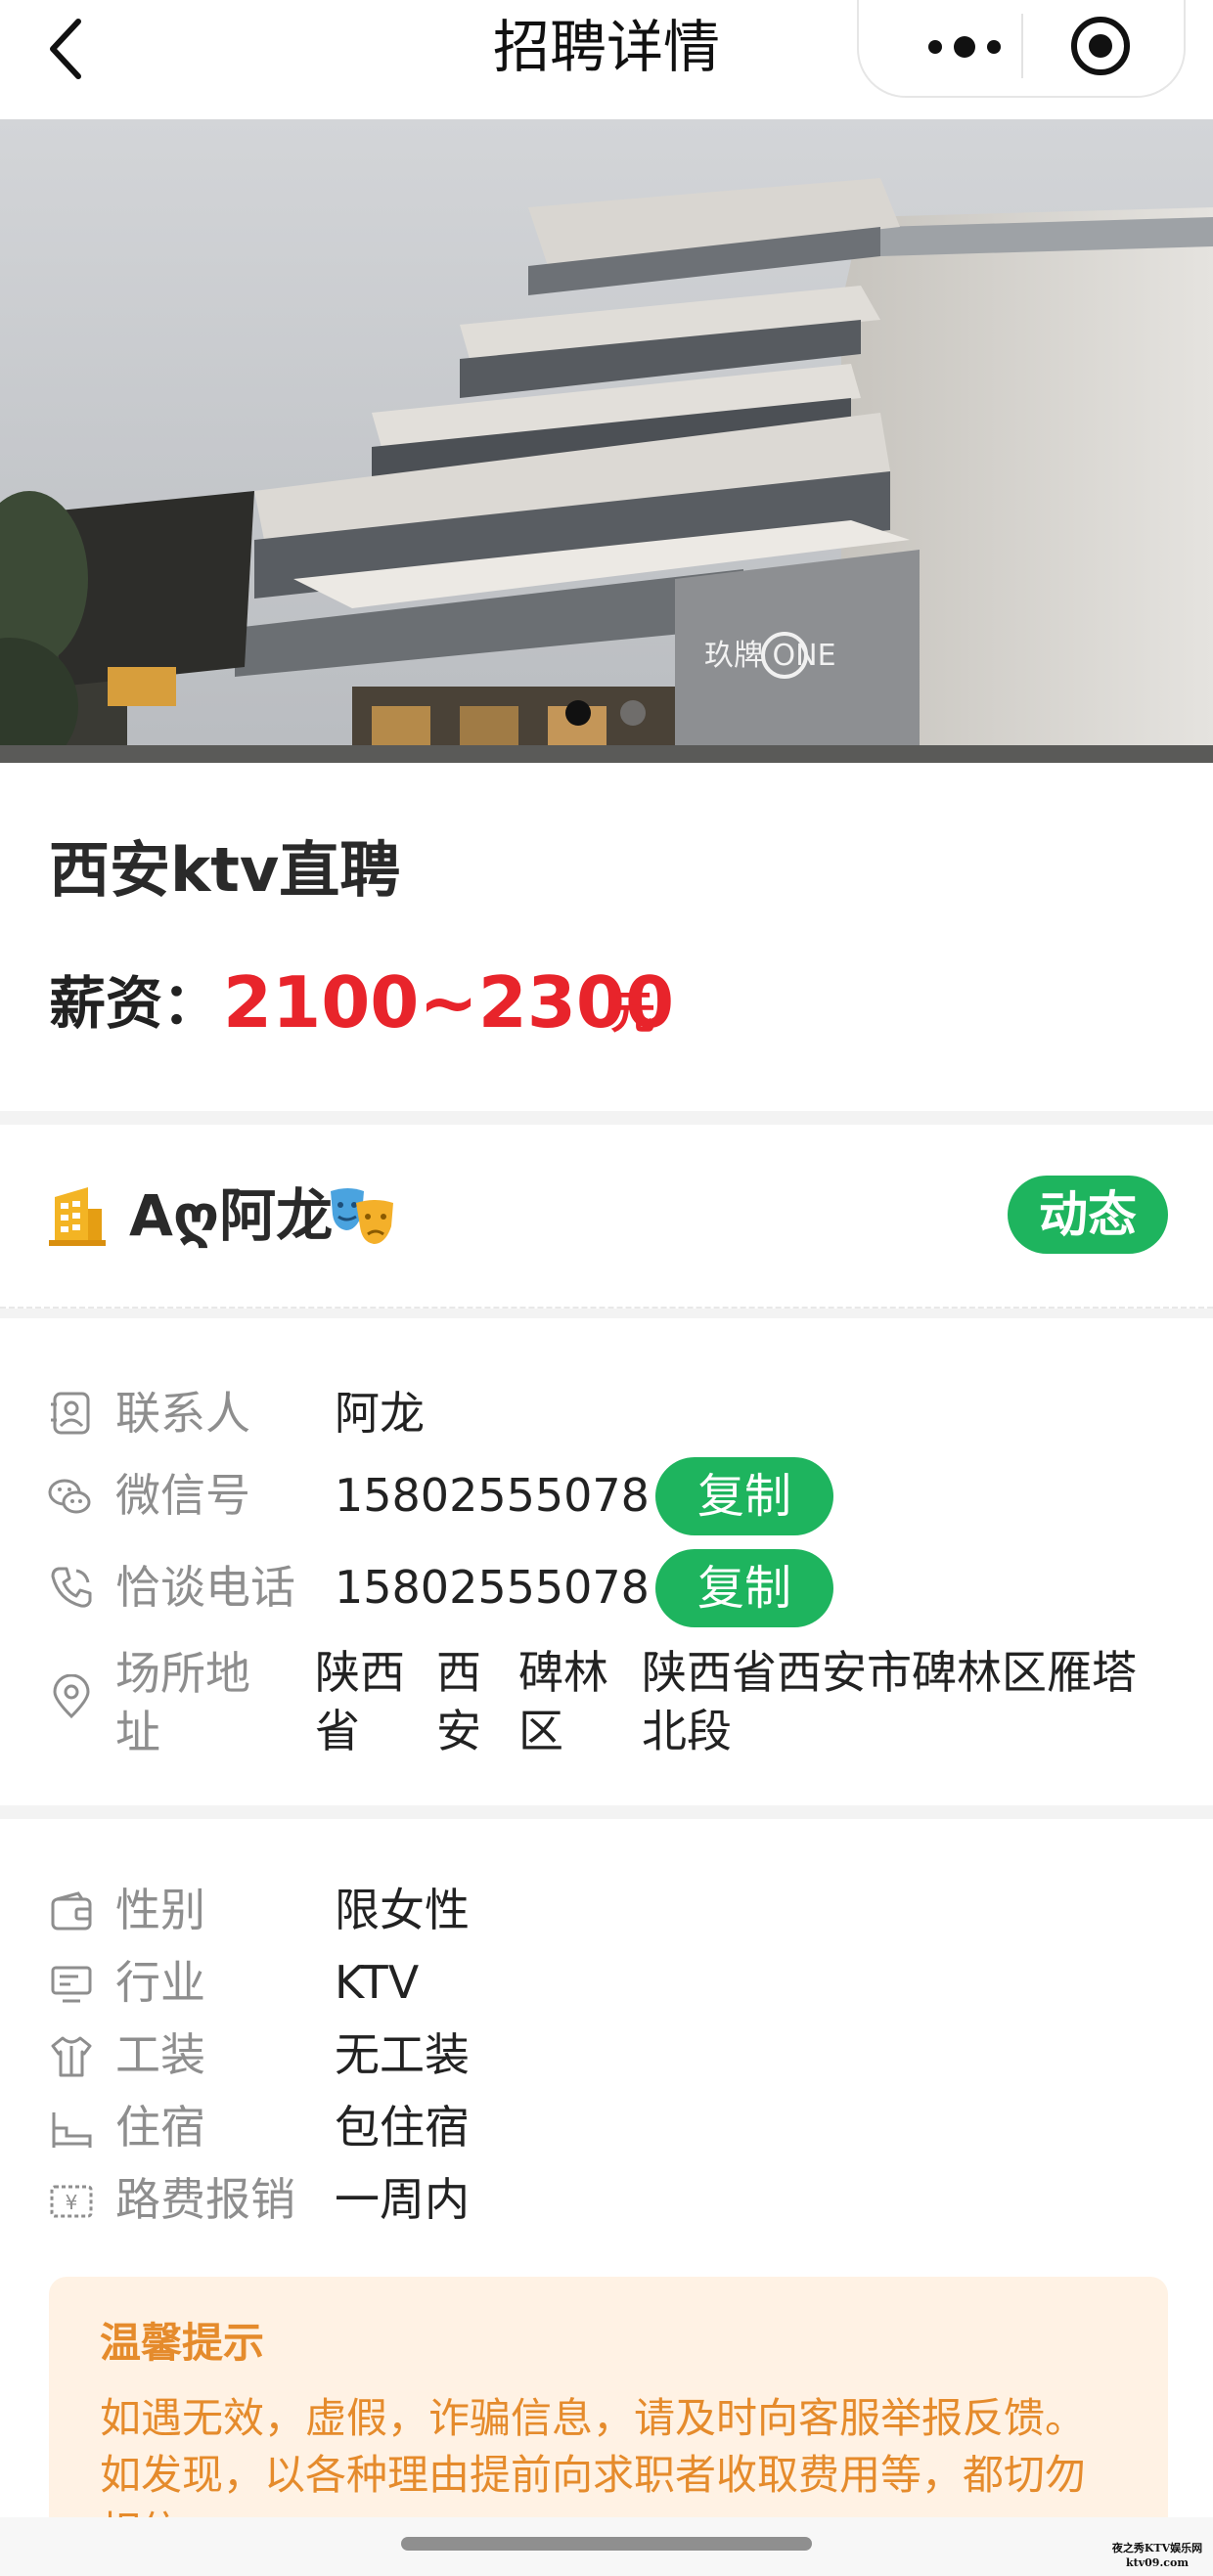 This screenshot has height=2576, width=1213. What do you see at coordinates (160, 1910) in the screenshot?
I see `gender-label: 性别` at bounding box center [160, 1910].